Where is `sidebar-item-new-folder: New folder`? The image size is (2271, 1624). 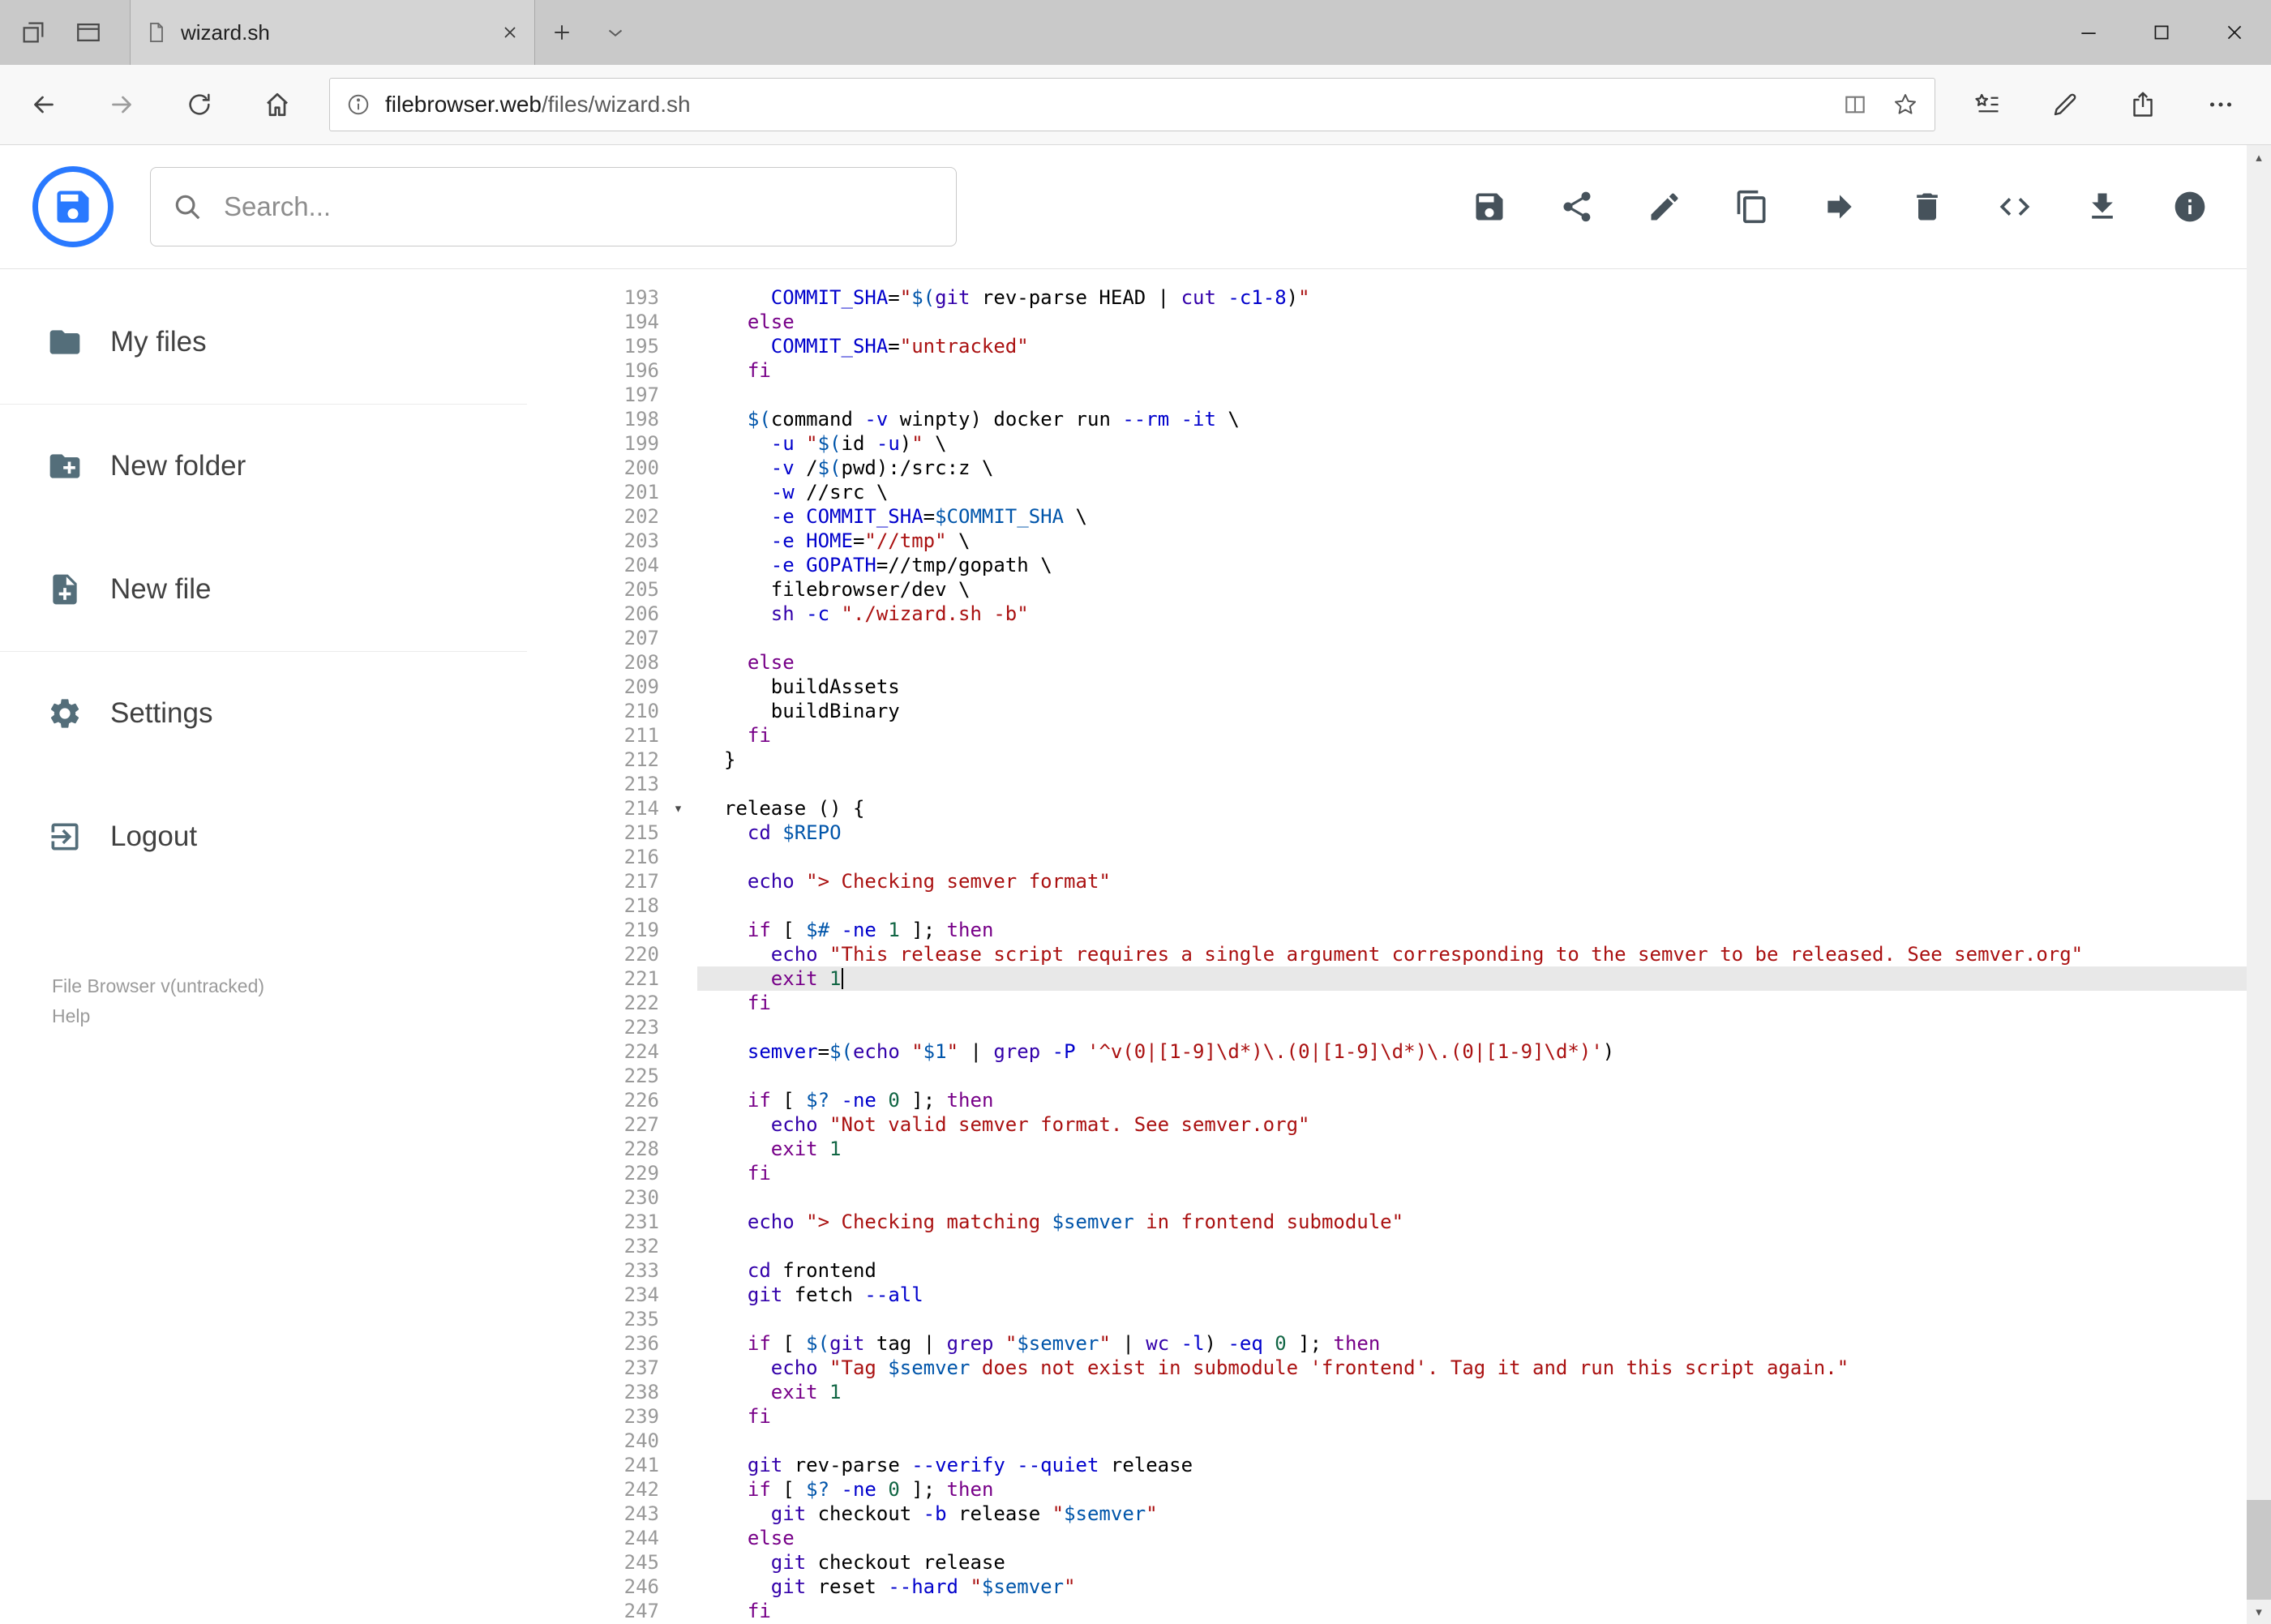
sidebar-item-new-folder: New folder is located at coordinates (264, 467).